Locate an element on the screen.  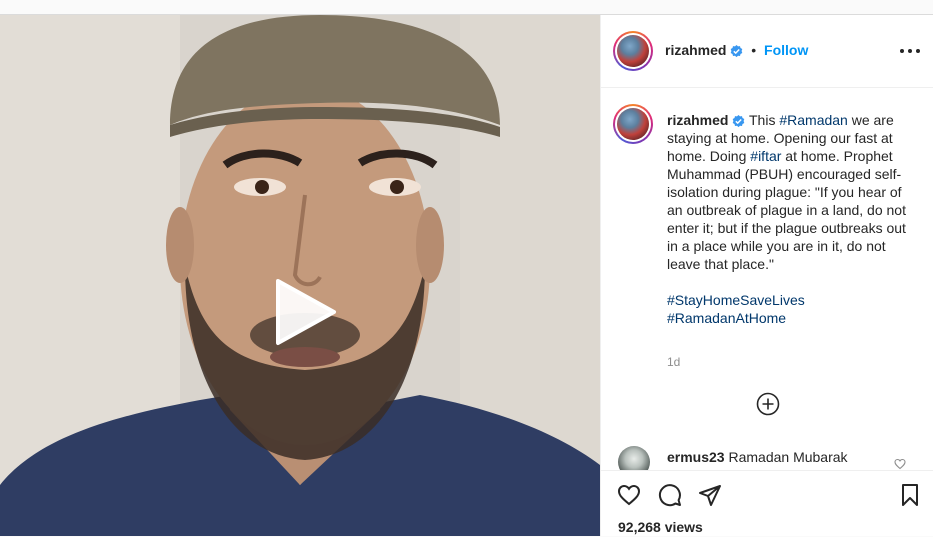
view-count: 92,268 views is located at coordinates (660, 527).